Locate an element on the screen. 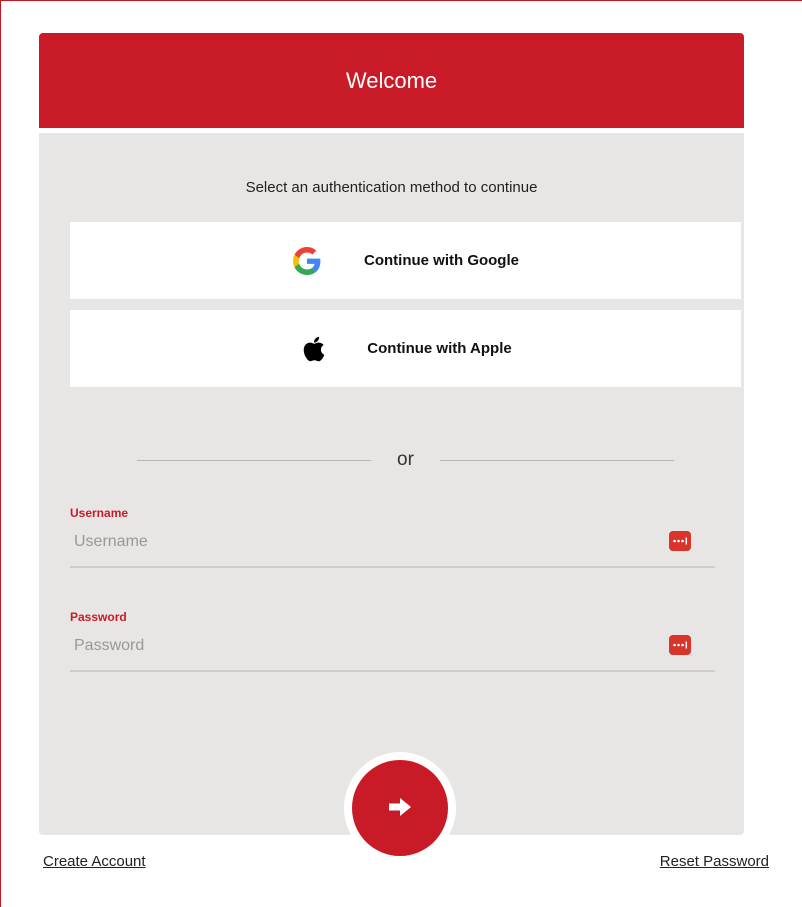  divider-text: or is located at coordinates (405, 459).